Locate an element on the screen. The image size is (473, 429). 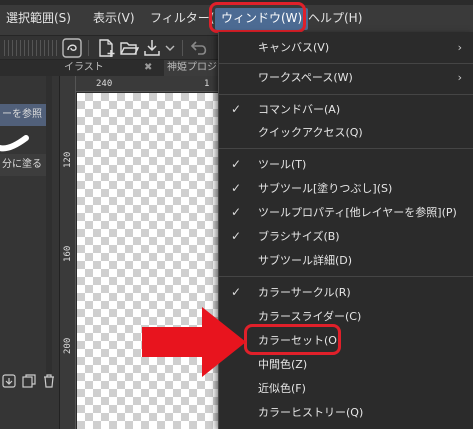
menu-item-color-wheel: ✓ カラーサークル(R) is located at coordinates (346, 293).